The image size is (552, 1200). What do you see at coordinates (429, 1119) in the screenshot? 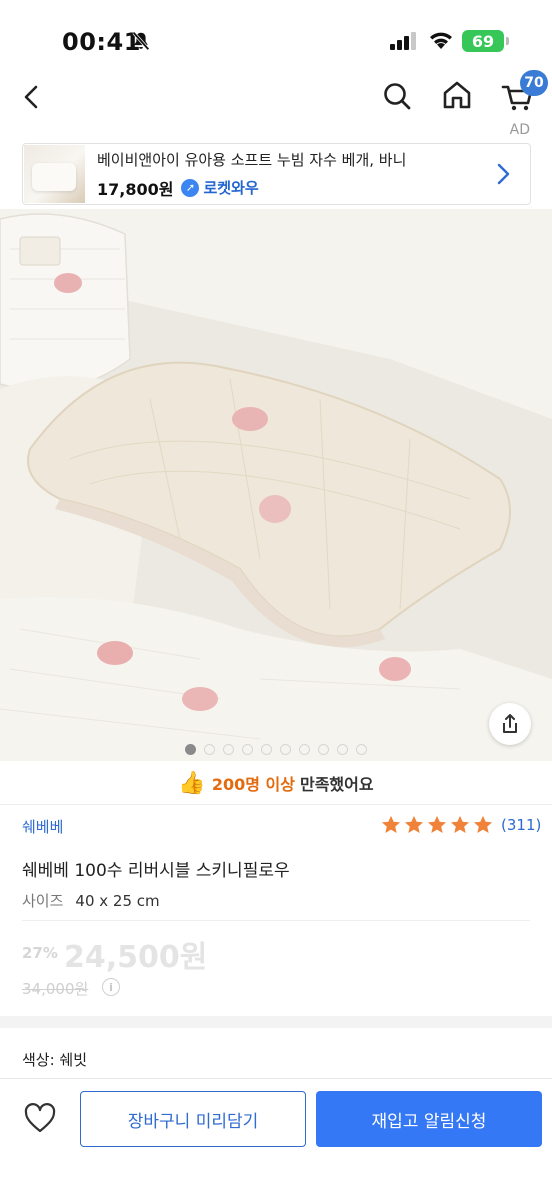
I see `restock-notify-button: 재입고 알림신청` at bounding box center [429, 1119].